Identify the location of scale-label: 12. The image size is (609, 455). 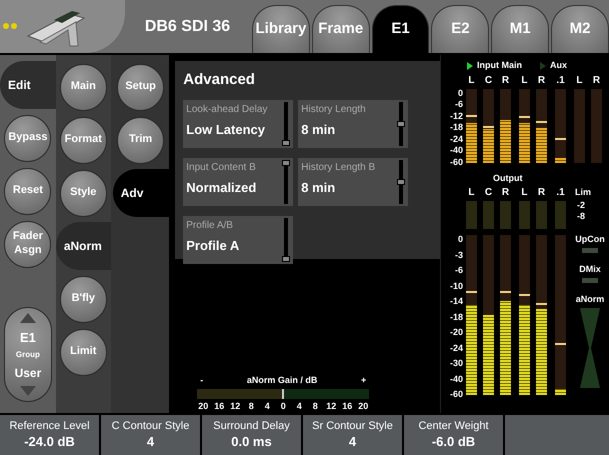
(331, 406).